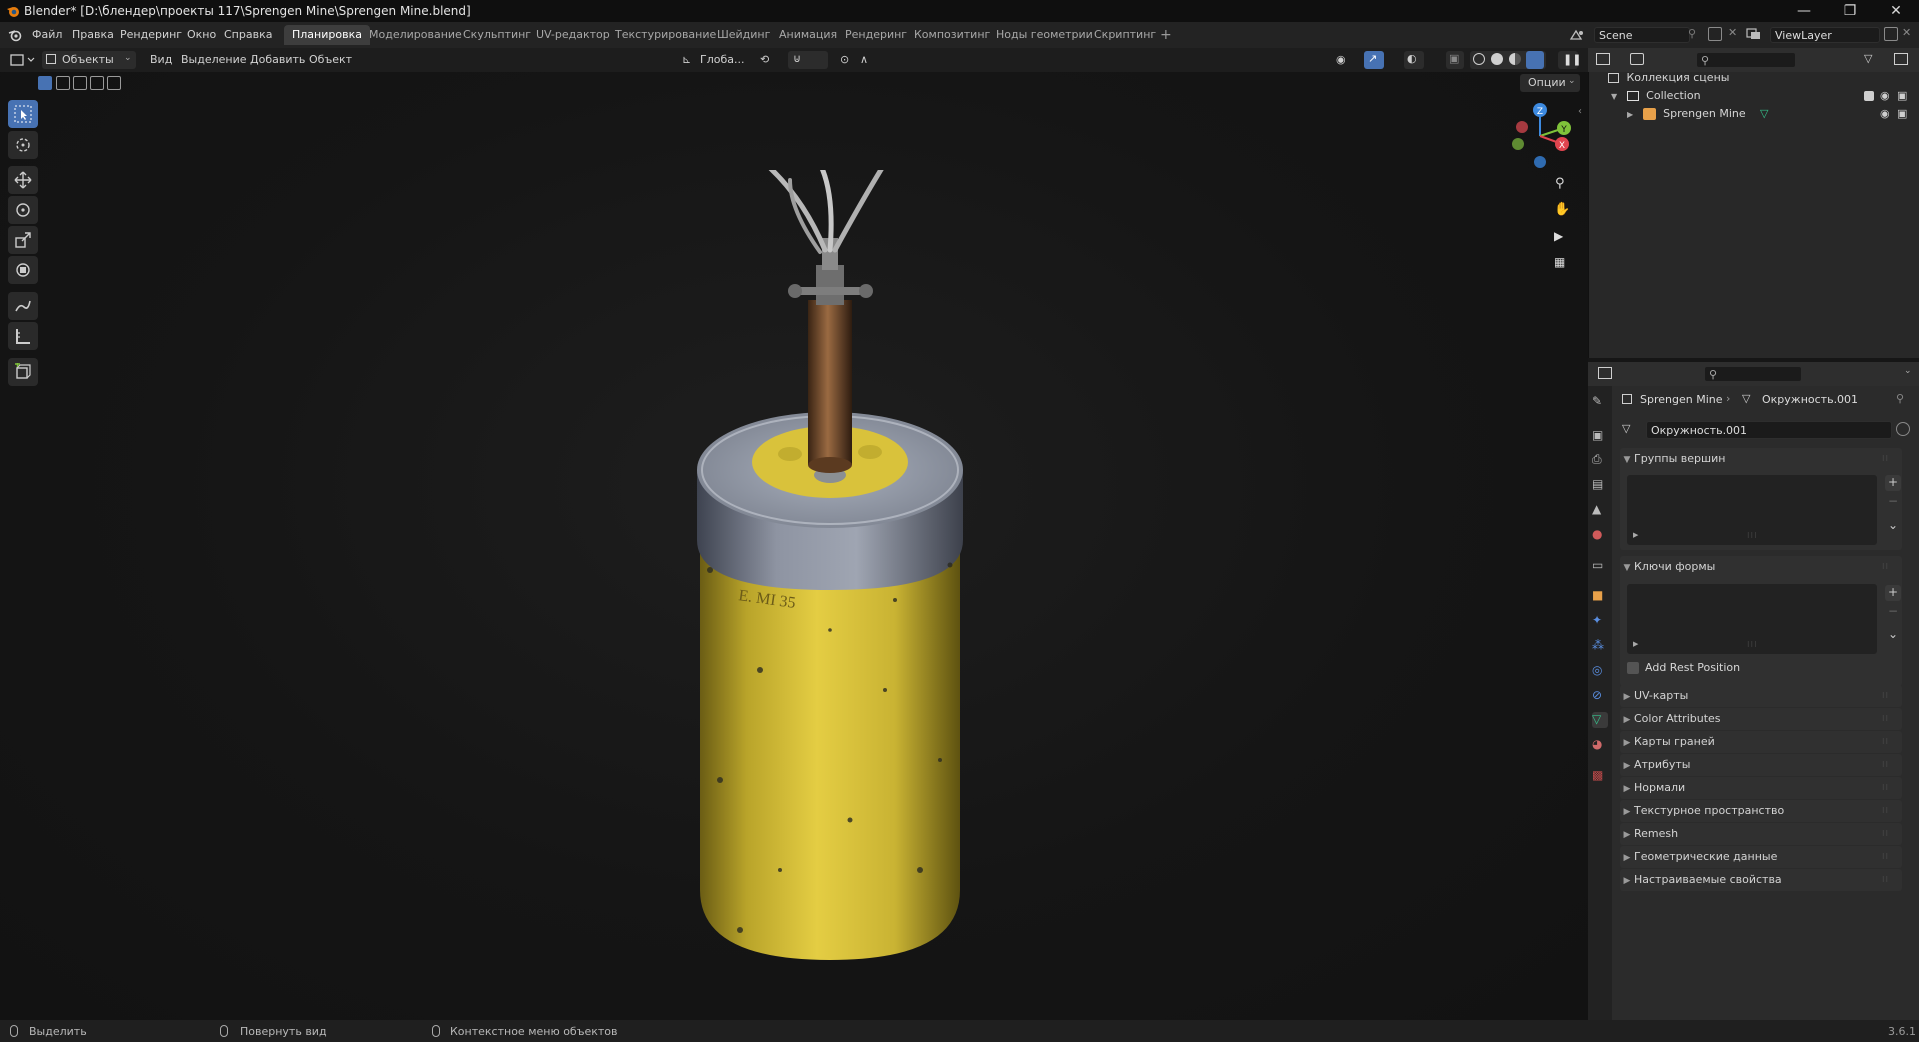  Describe the element at coordinates (1600, 671) in the screenshot. I see `tab-physics: ◎` at that location.